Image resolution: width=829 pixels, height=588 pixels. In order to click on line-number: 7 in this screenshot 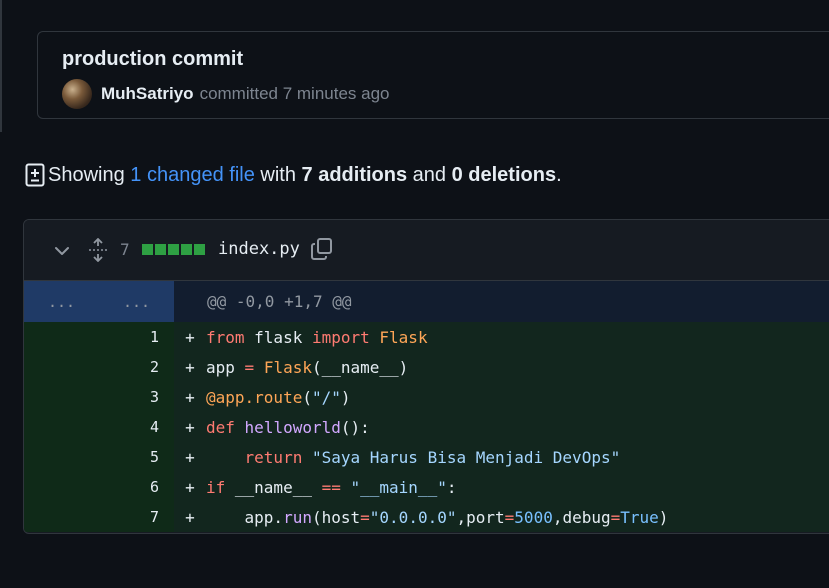, I will do `click(99, 517)`.